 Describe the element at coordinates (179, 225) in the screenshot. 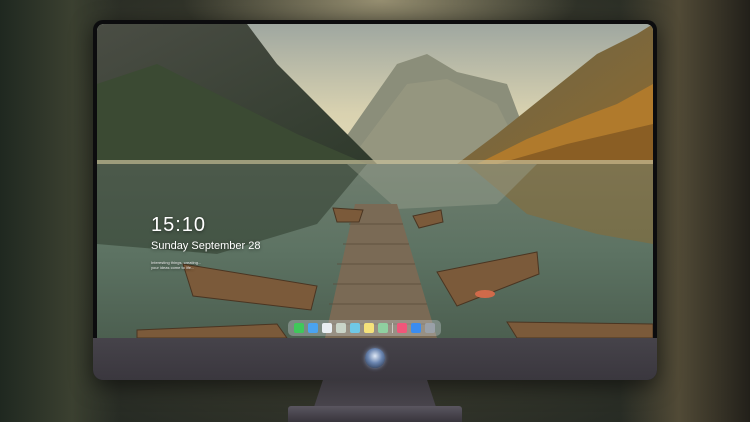

I see `lock-screen-clock: 15:10` at that location.